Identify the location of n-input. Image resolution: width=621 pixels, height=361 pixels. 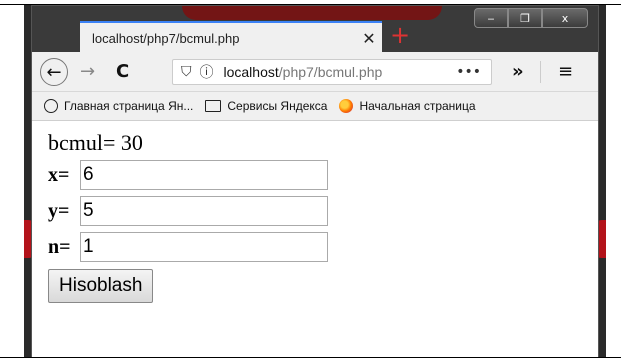
(204, 247).